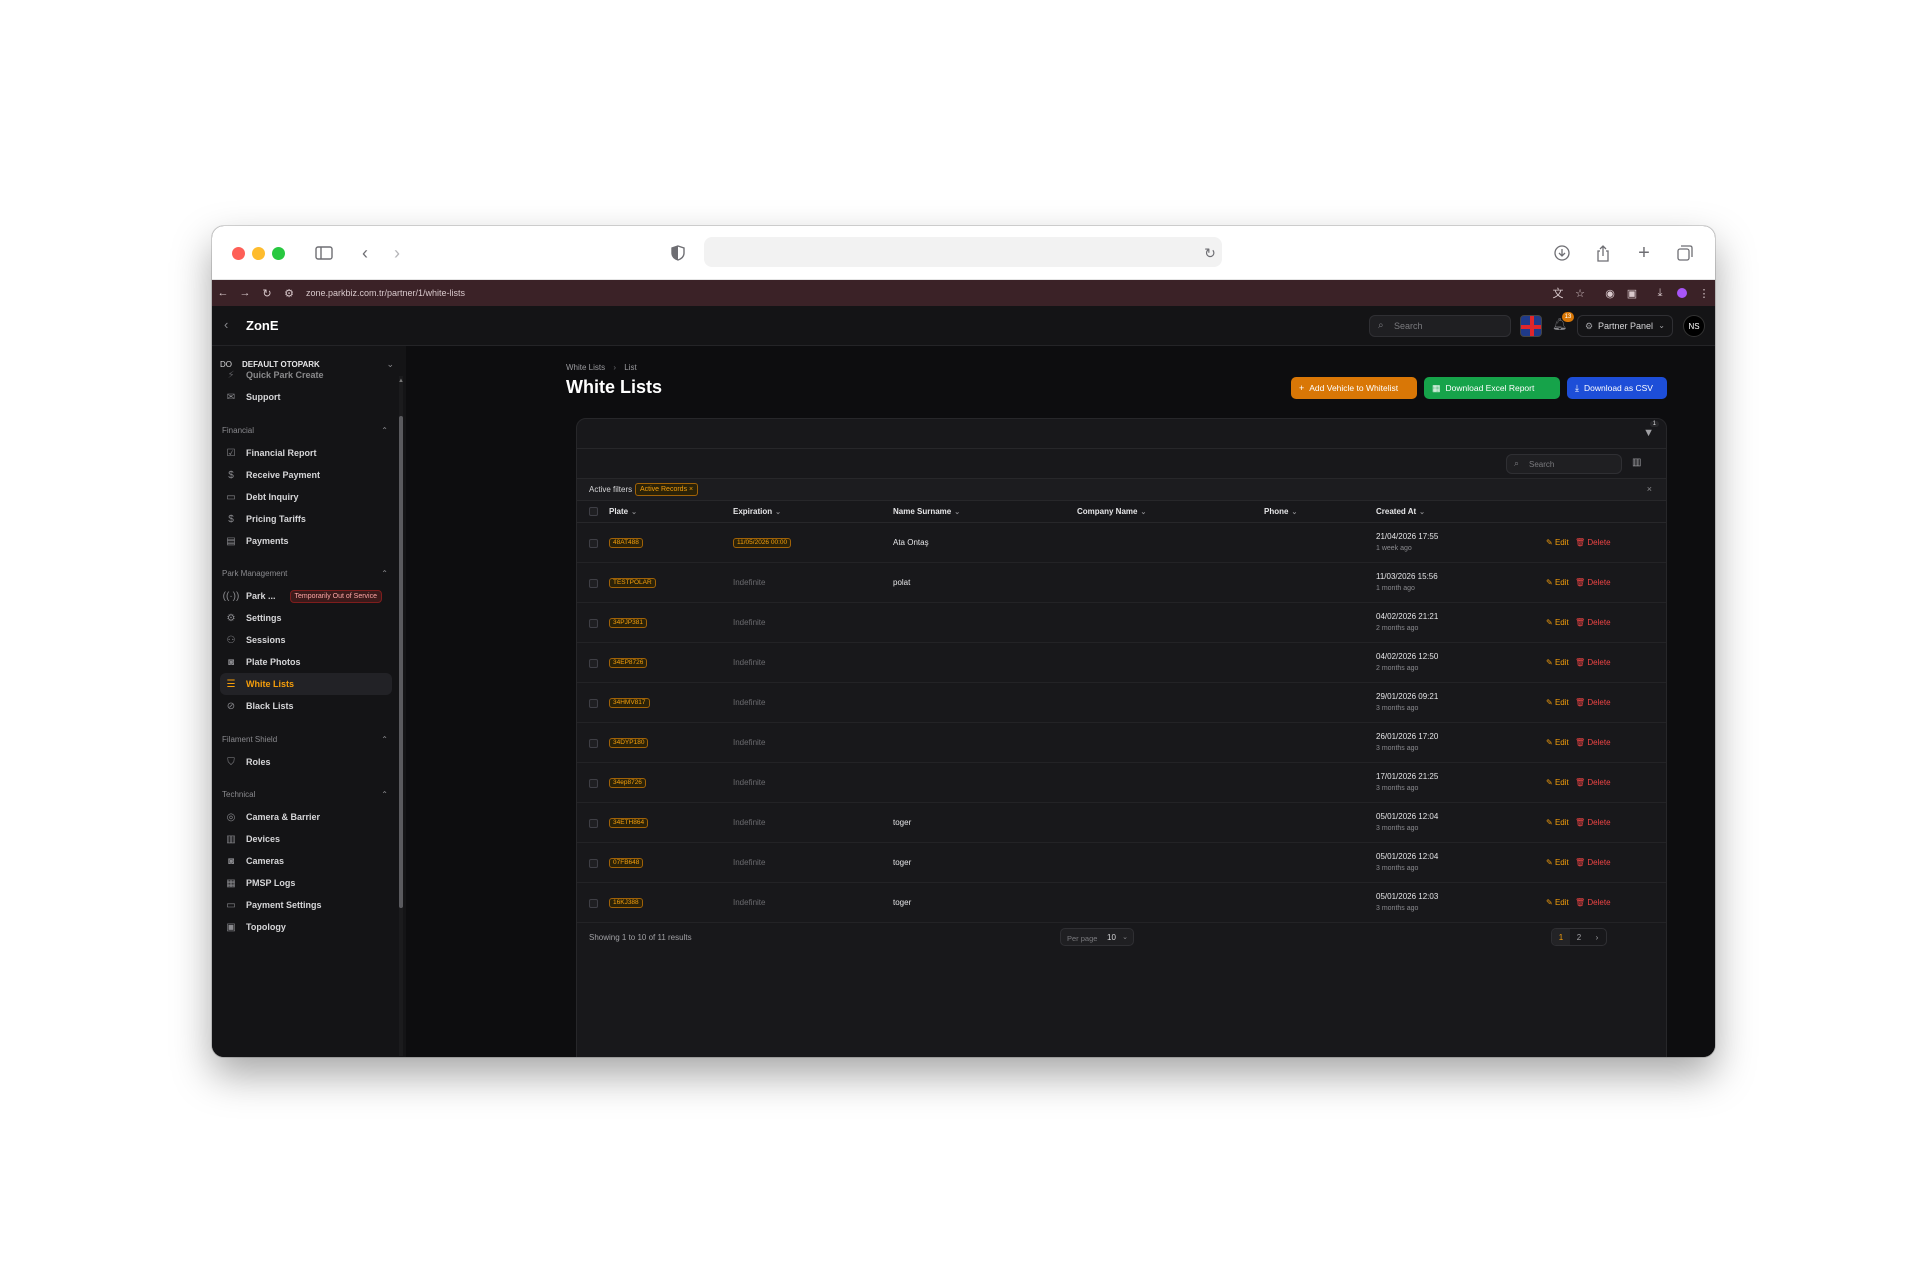  Describe the element at coordinates (306, 397) in the screenshot. I see `sidebar-item-support: ✉ Support` at that location.